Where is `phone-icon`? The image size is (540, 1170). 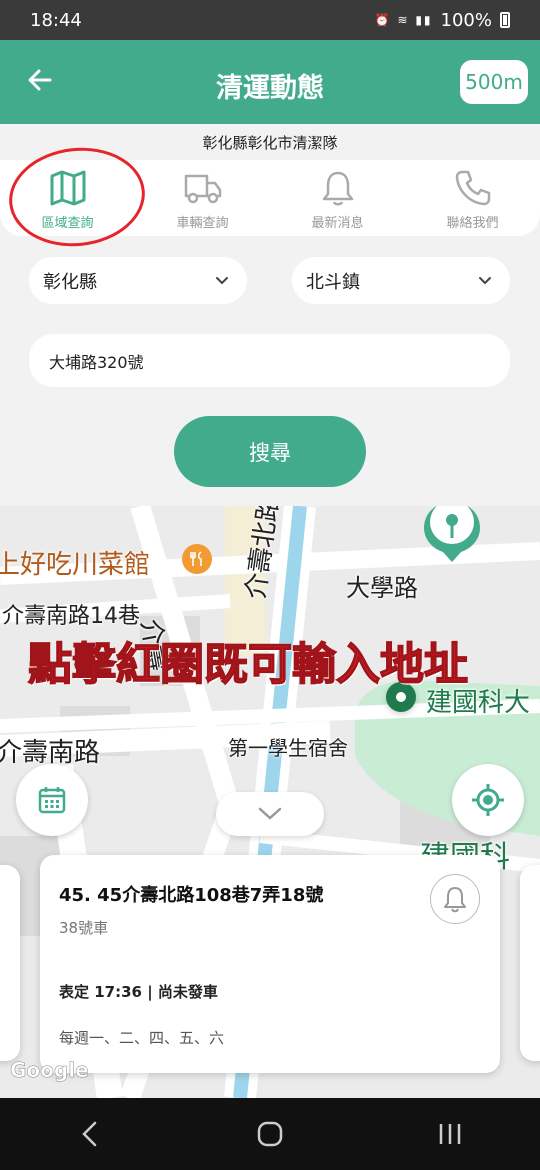
phone-icon is located at coordinates (472, 188).